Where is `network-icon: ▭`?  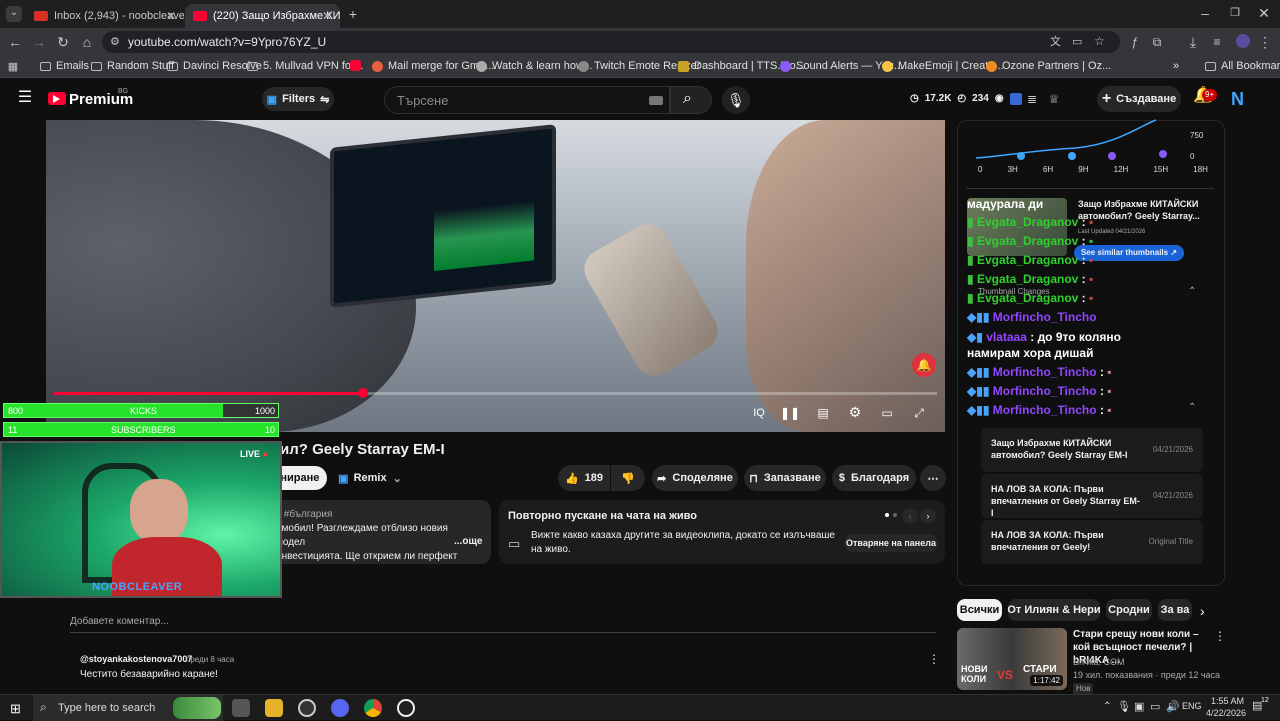 network-icon: ▭ is located at coordinates (1155, 706).